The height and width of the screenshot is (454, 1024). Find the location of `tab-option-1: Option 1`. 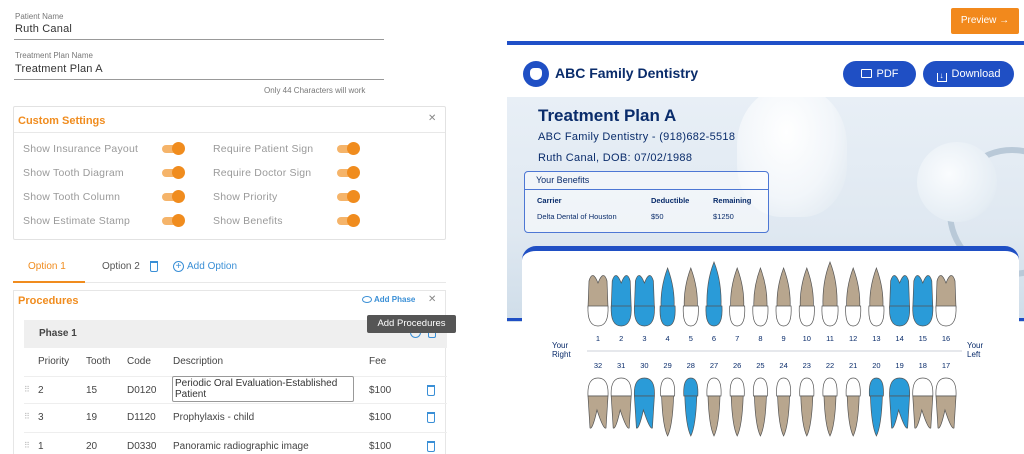

tab-option-1: Option 1 is located at coordinates (47, 266).